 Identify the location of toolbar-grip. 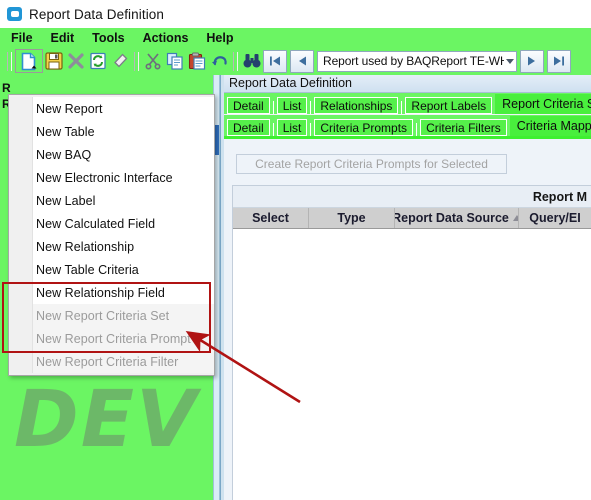
(9, 61).